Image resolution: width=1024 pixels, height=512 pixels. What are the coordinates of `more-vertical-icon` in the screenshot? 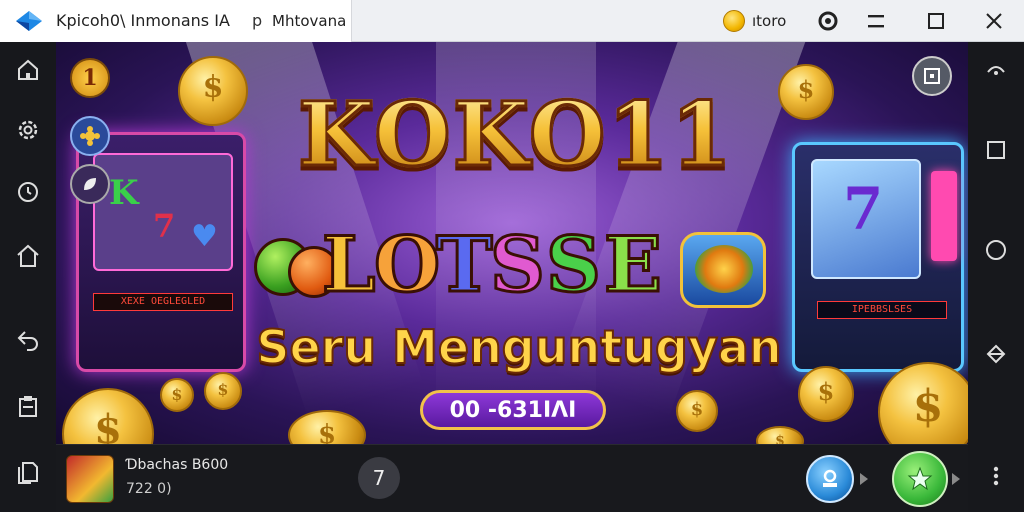 It's located at (996, 476).